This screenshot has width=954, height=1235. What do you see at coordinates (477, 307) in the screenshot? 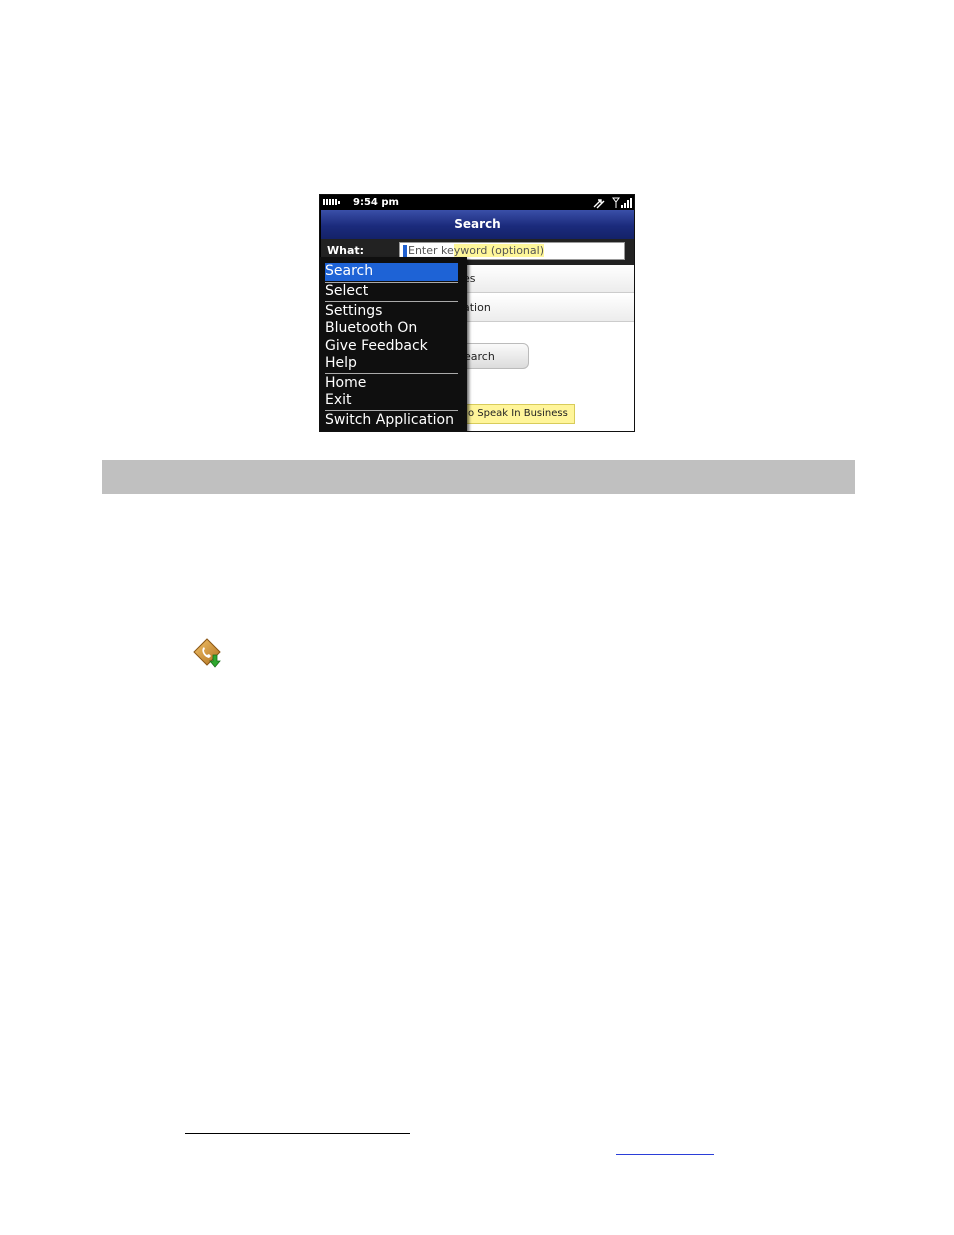
I see `location-row-label: ation` at bounding box center [477, 307].